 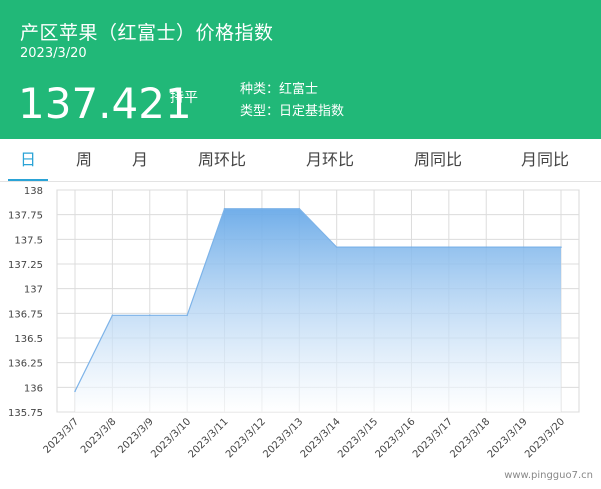 What do you see at coordinates (53, 53) in the screenshot?
I see `date-label: 2023/3/20` at bounding box center [53, 53].